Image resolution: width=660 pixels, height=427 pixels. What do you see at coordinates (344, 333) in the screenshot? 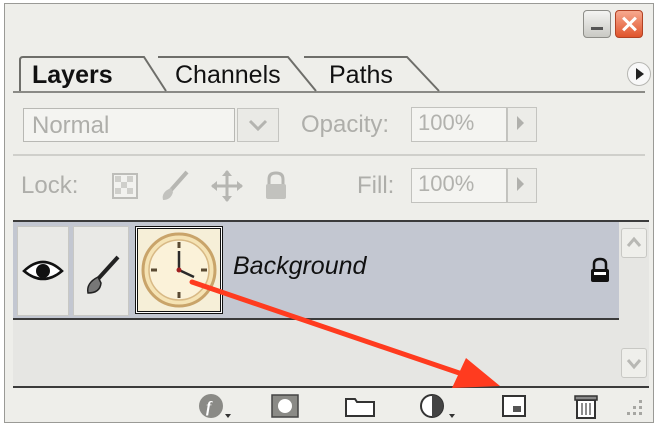
I see `annotation-arrow` at bounding box center [344, 333].